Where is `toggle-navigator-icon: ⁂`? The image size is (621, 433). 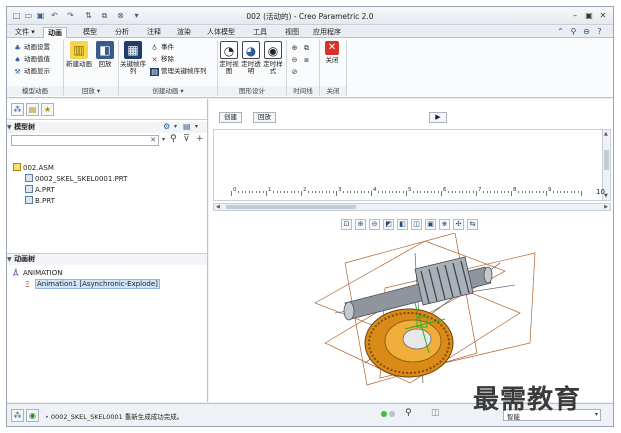 toggle-navigator-icon: ⁂ is located at coordinates (17, 415).